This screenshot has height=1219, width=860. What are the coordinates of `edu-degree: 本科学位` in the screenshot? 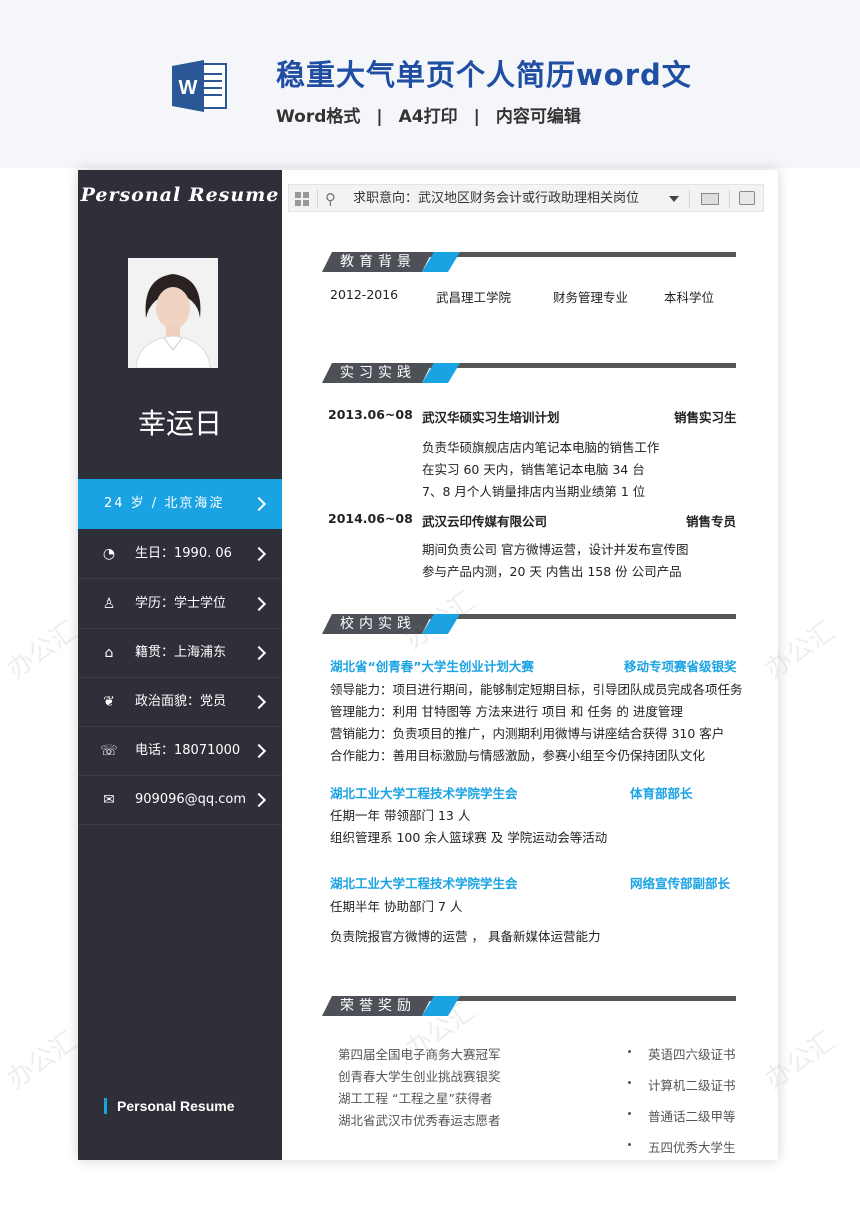 It's located at (689, 297).